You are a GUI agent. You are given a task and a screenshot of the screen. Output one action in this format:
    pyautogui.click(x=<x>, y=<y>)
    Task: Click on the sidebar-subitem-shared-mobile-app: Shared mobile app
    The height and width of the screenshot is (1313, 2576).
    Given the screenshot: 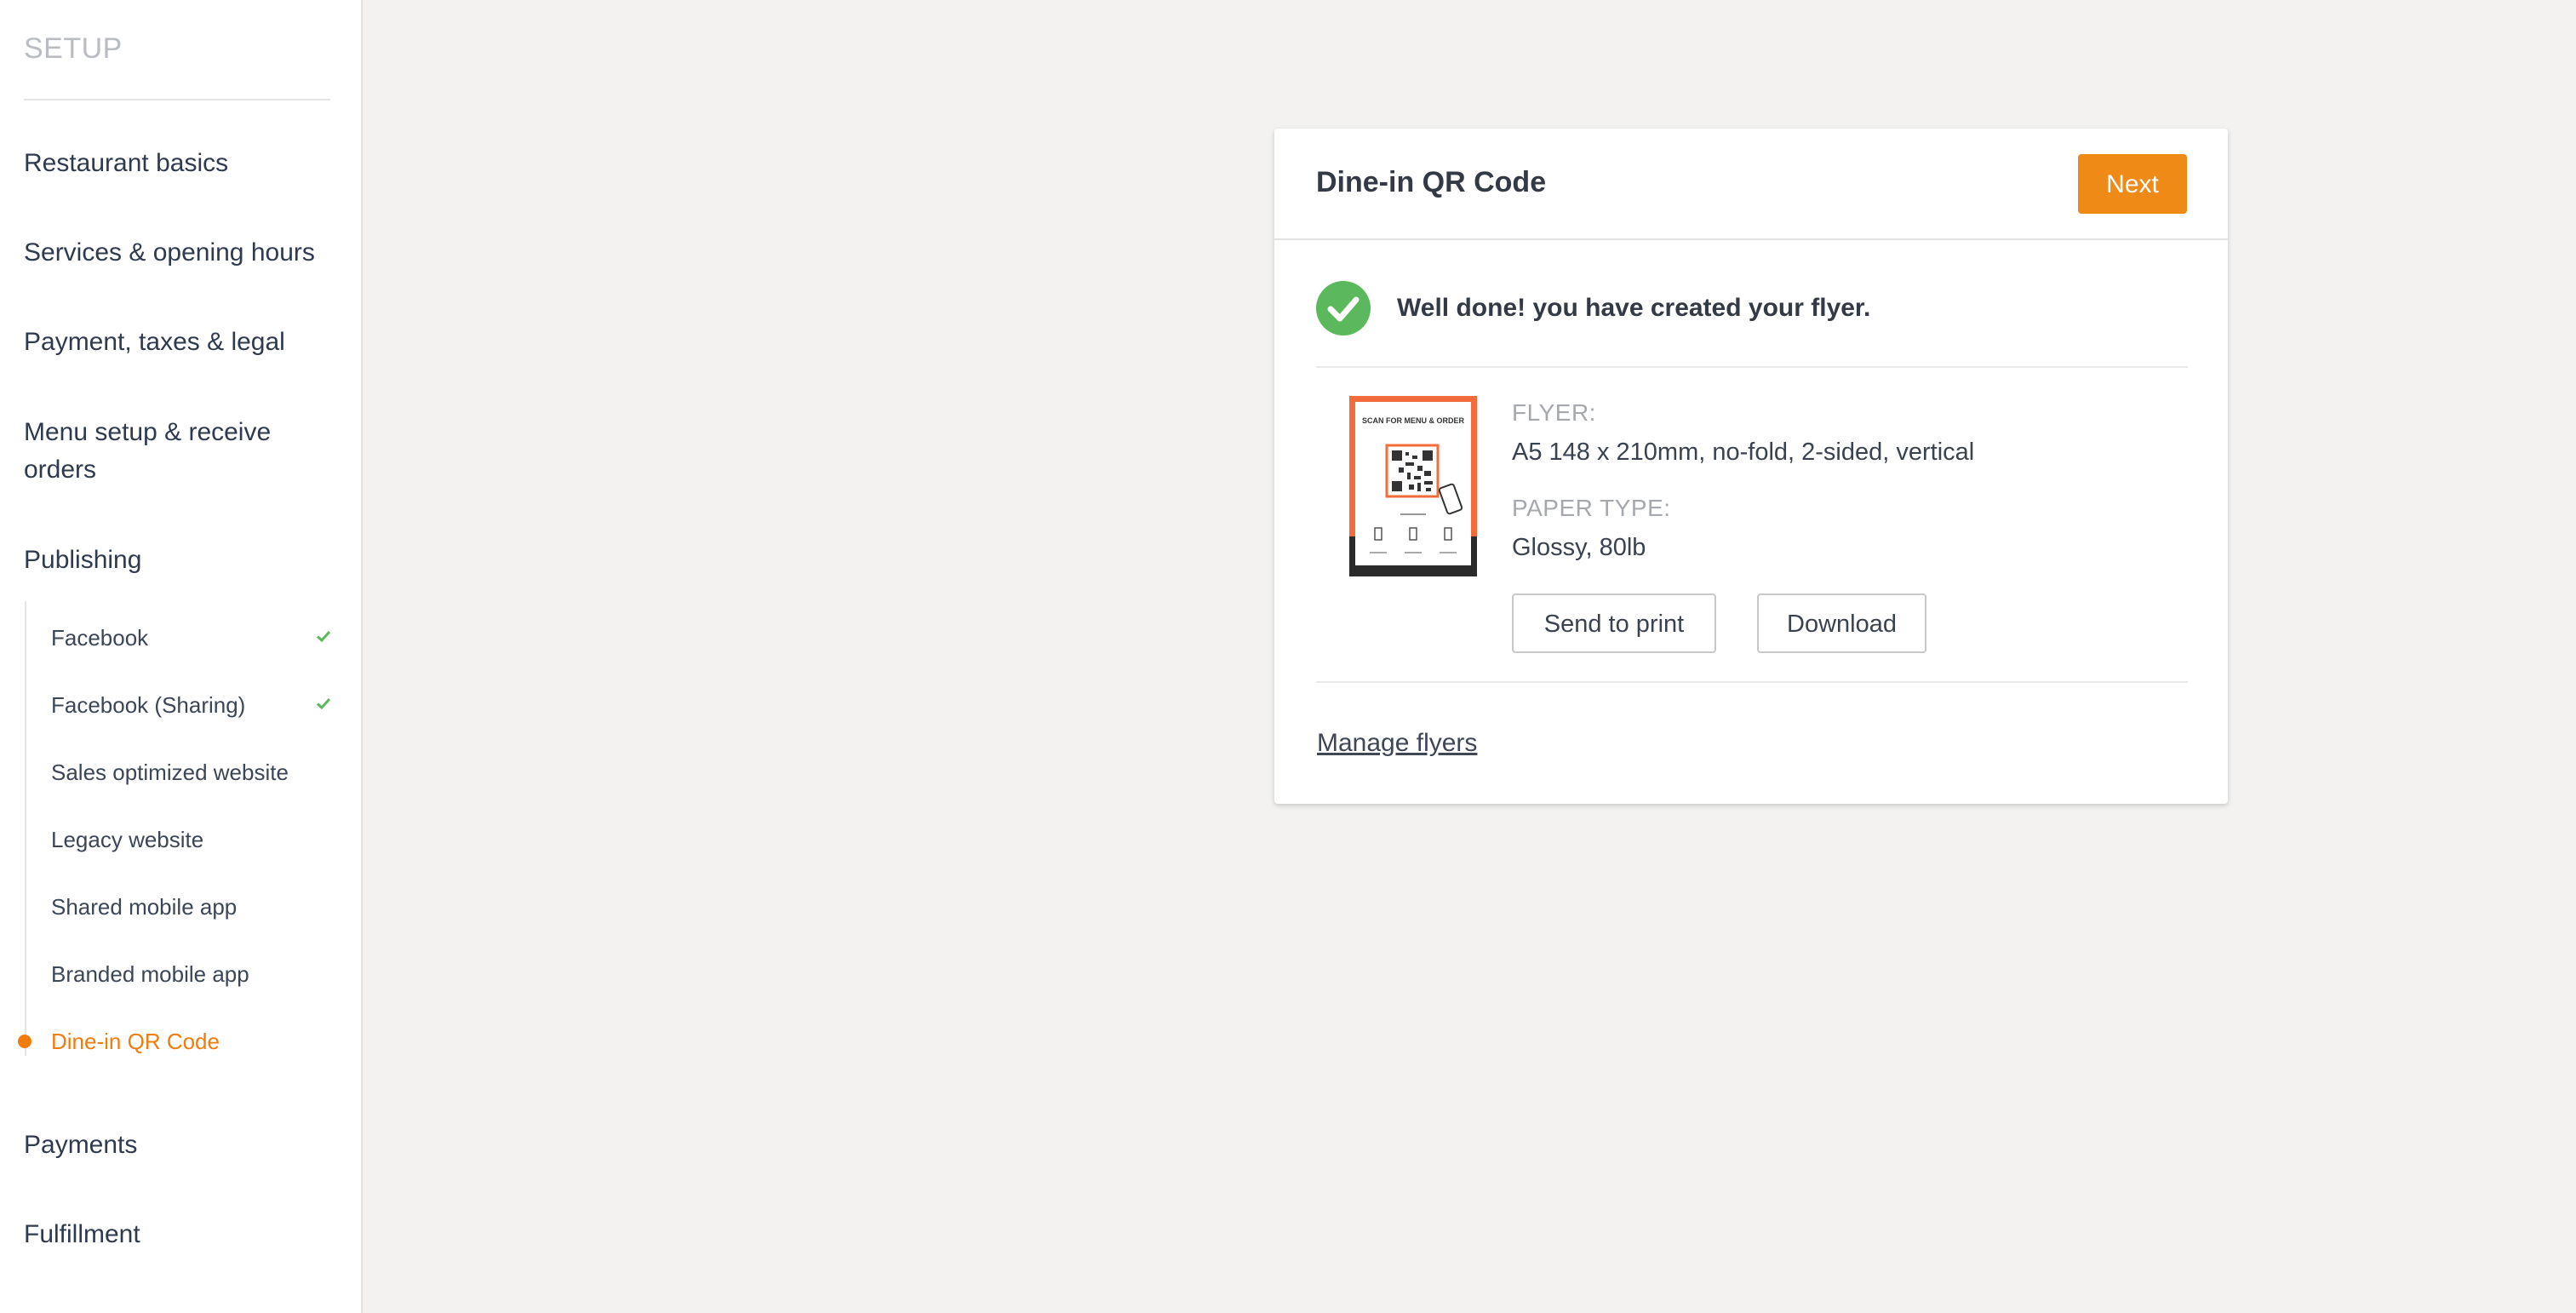 What is the action you would take?
    pyautogui.click(x=191, y=907)
    